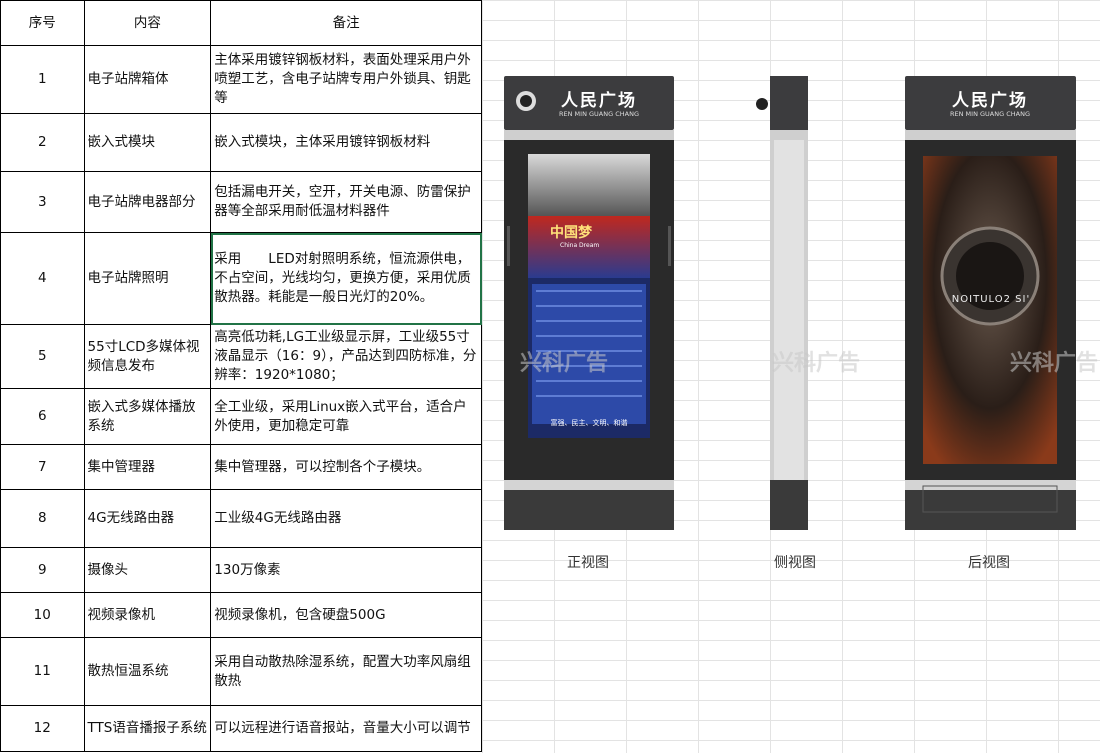 The image size is (1100, 753). What do you see at coordinates (42, 570) in the screenshot?
I see `cell-no: 9` at bounding box center [42, 570].